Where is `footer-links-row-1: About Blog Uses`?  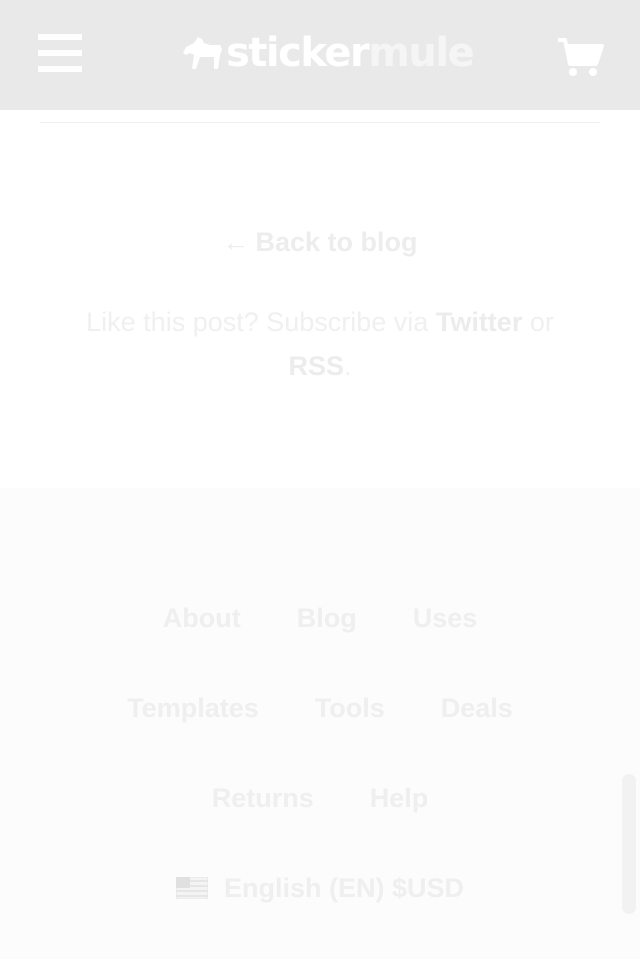 footer-links-row-1: About Blog Uses is located at coordinates (320, 618).